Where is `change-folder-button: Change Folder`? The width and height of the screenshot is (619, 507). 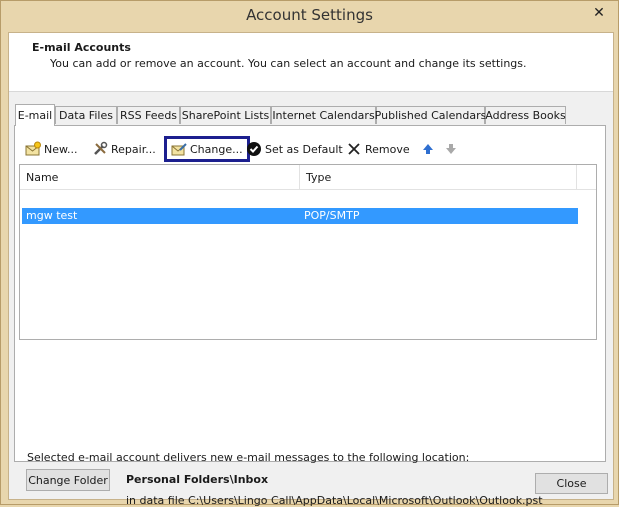
change-folder-button: Change Folder is located at coordinates (68, 480).